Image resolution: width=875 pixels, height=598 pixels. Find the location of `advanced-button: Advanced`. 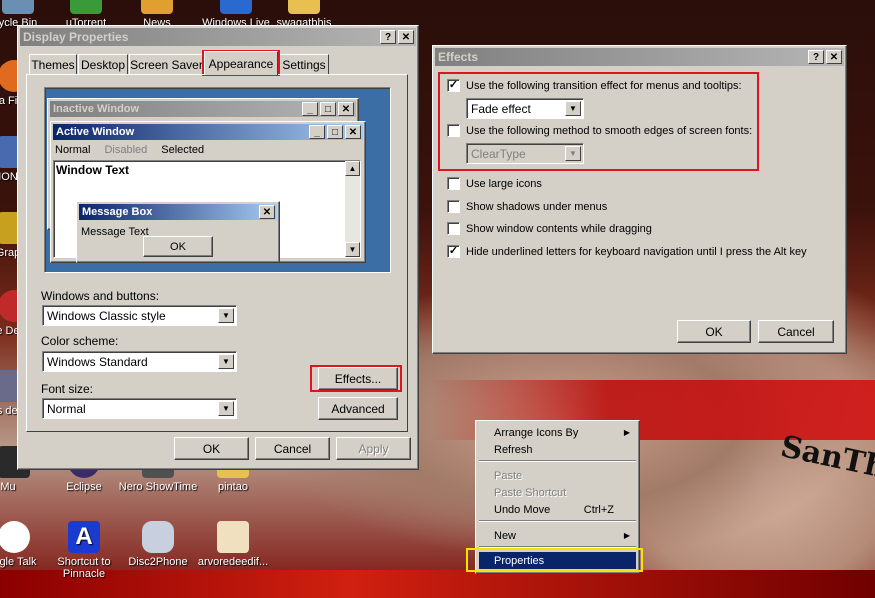

advanced-button: Advanced is located at coordinates (358, 408).